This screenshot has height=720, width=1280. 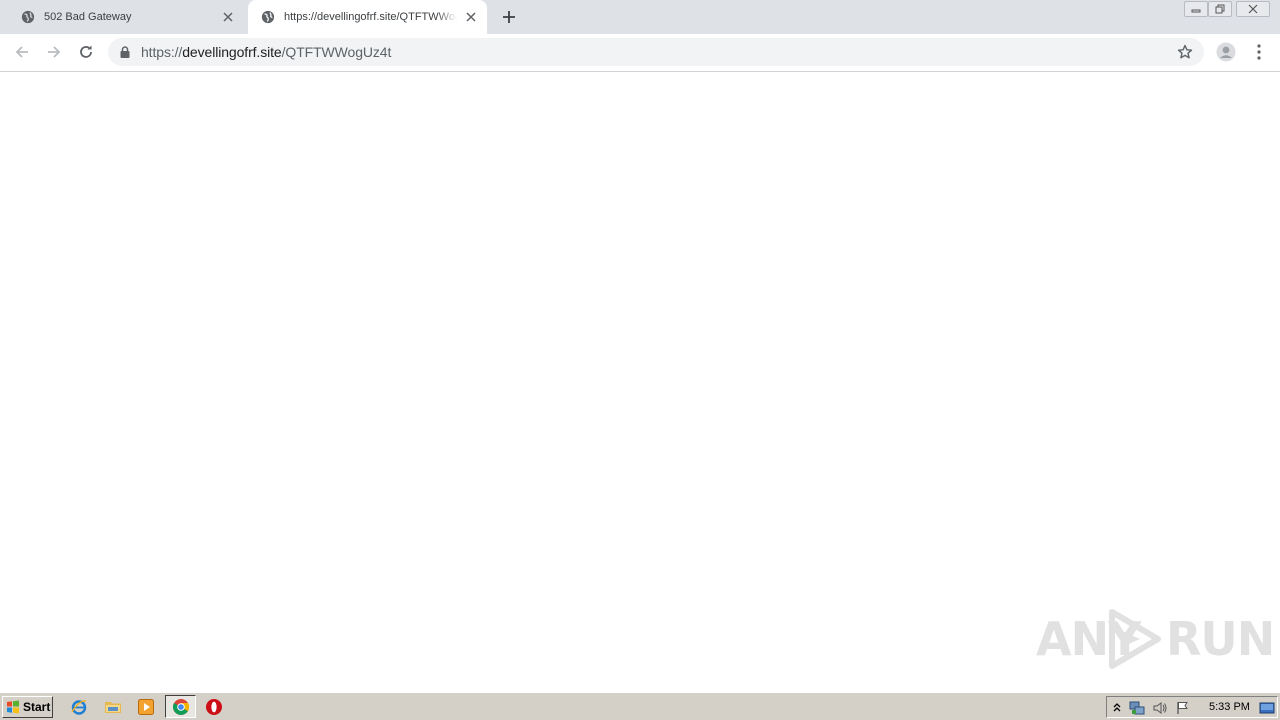 I want to click on back-button, so click(x=22, y=52).